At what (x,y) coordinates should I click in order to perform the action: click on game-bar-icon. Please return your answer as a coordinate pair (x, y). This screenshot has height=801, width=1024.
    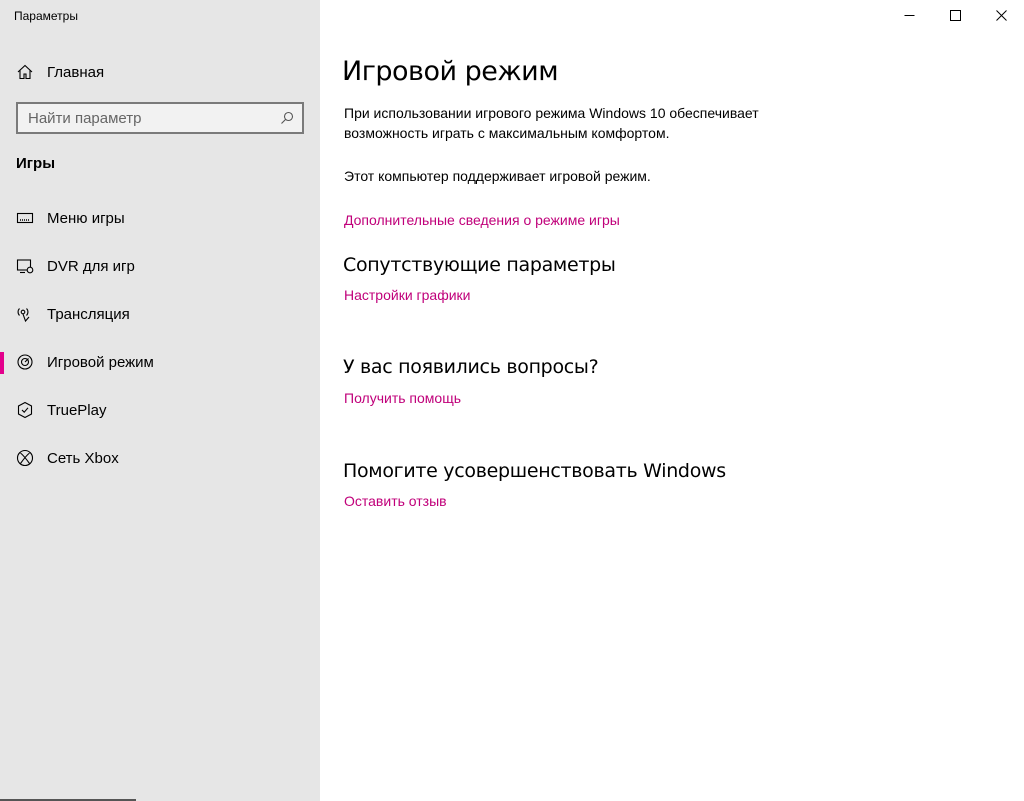
    Looking at the image, I should click on (25, 218).